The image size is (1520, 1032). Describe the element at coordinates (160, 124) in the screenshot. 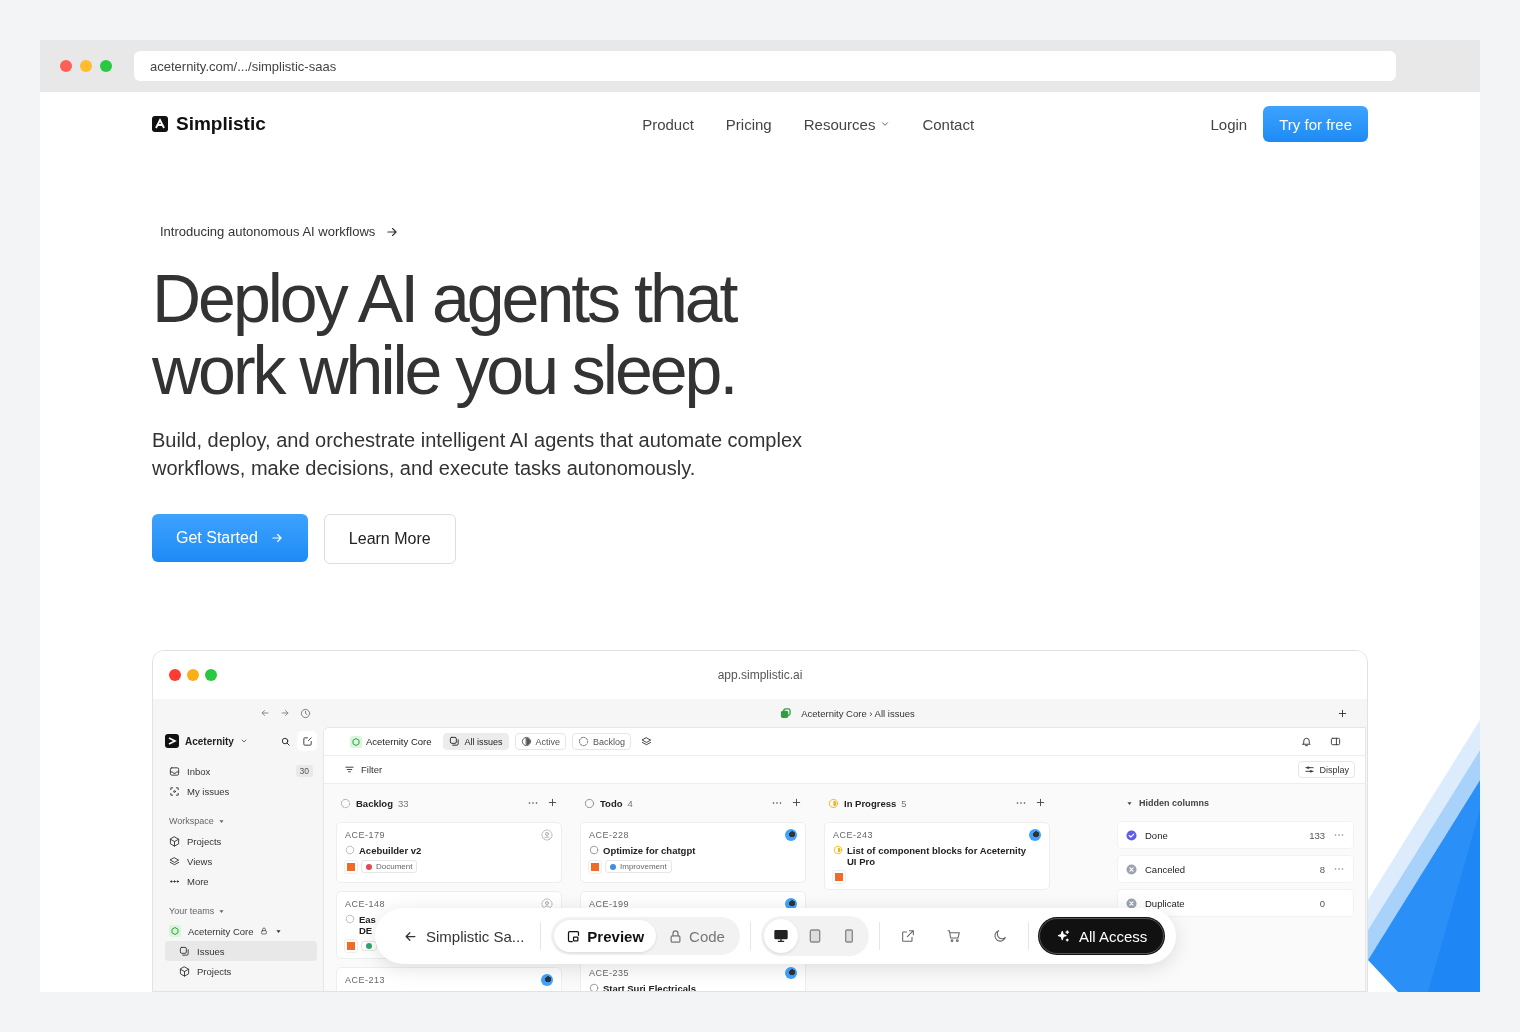

I see `logo-icon` at that location.